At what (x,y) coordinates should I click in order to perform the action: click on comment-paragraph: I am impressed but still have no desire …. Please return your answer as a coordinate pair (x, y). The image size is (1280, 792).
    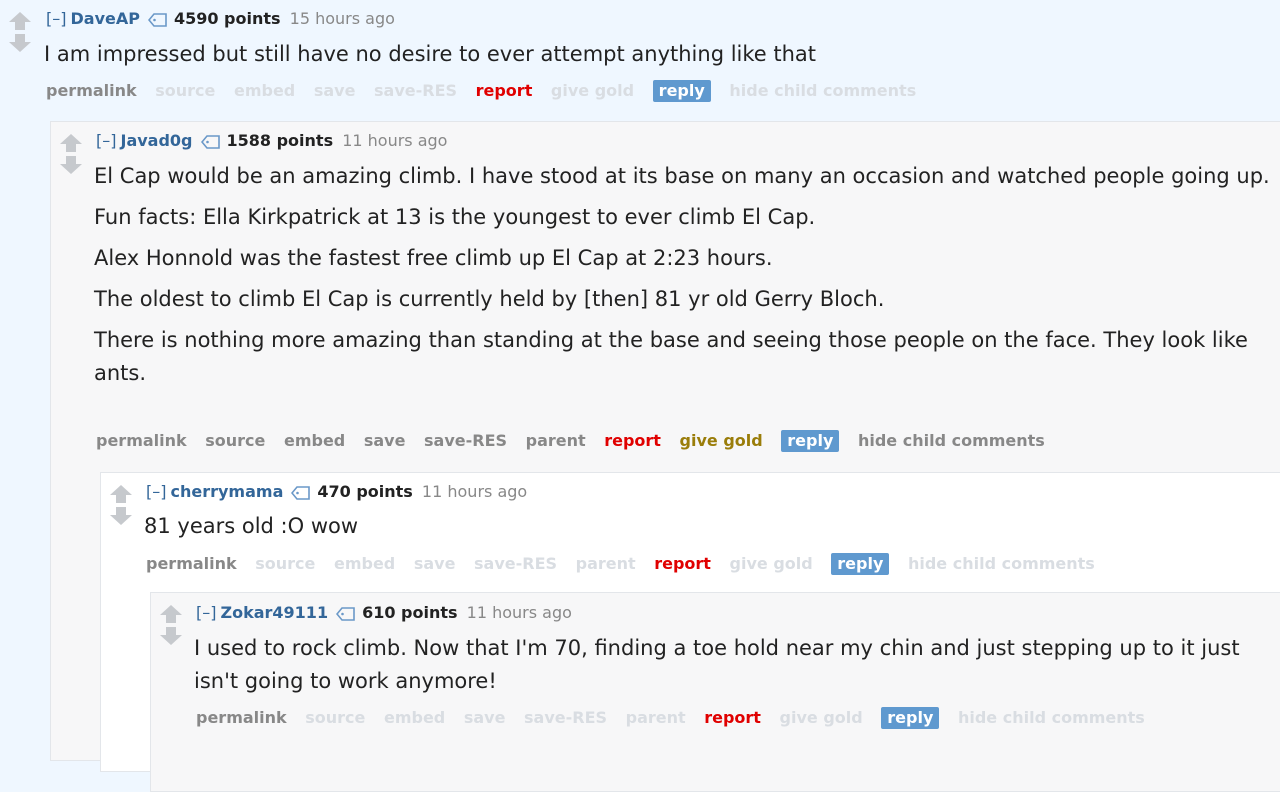
    Looking at the image, I should click on (430, 54).